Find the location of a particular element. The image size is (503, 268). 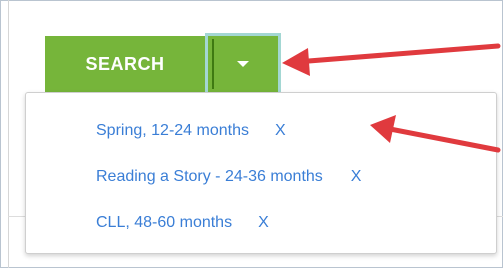

caret-down-icon is located at coordinates (243, 64).